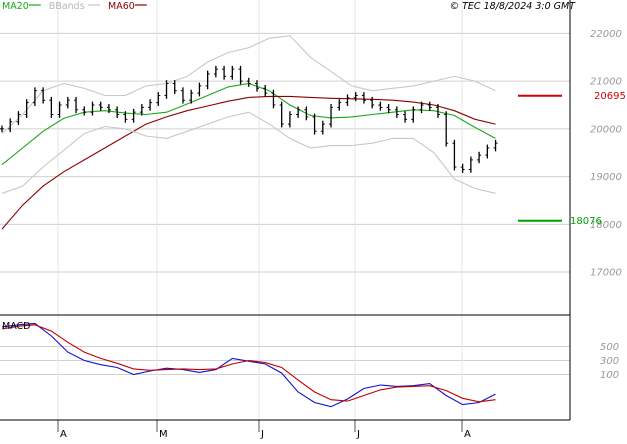 The image size is (627, 444). Describe the element at coordinates (609, 361) in the screenshot. I see `macd-y-tick-label: 300` at that location.